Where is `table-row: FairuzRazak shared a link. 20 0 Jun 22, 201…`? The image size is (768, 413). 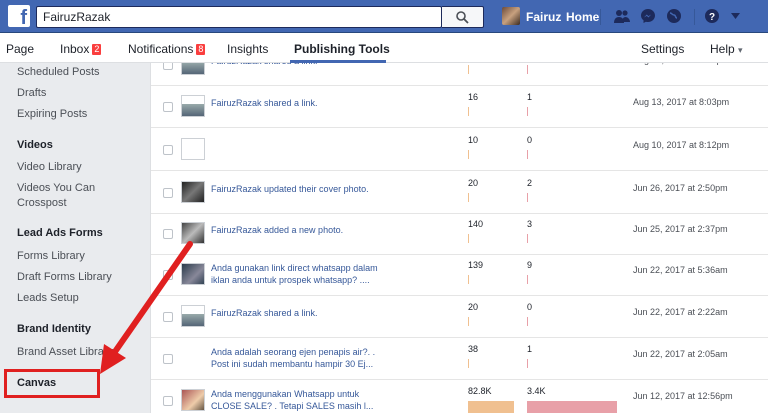 table-row: FairuzRazak shared a link. 20 0 Jun 22, 201… is located at coordinates (459, 317).